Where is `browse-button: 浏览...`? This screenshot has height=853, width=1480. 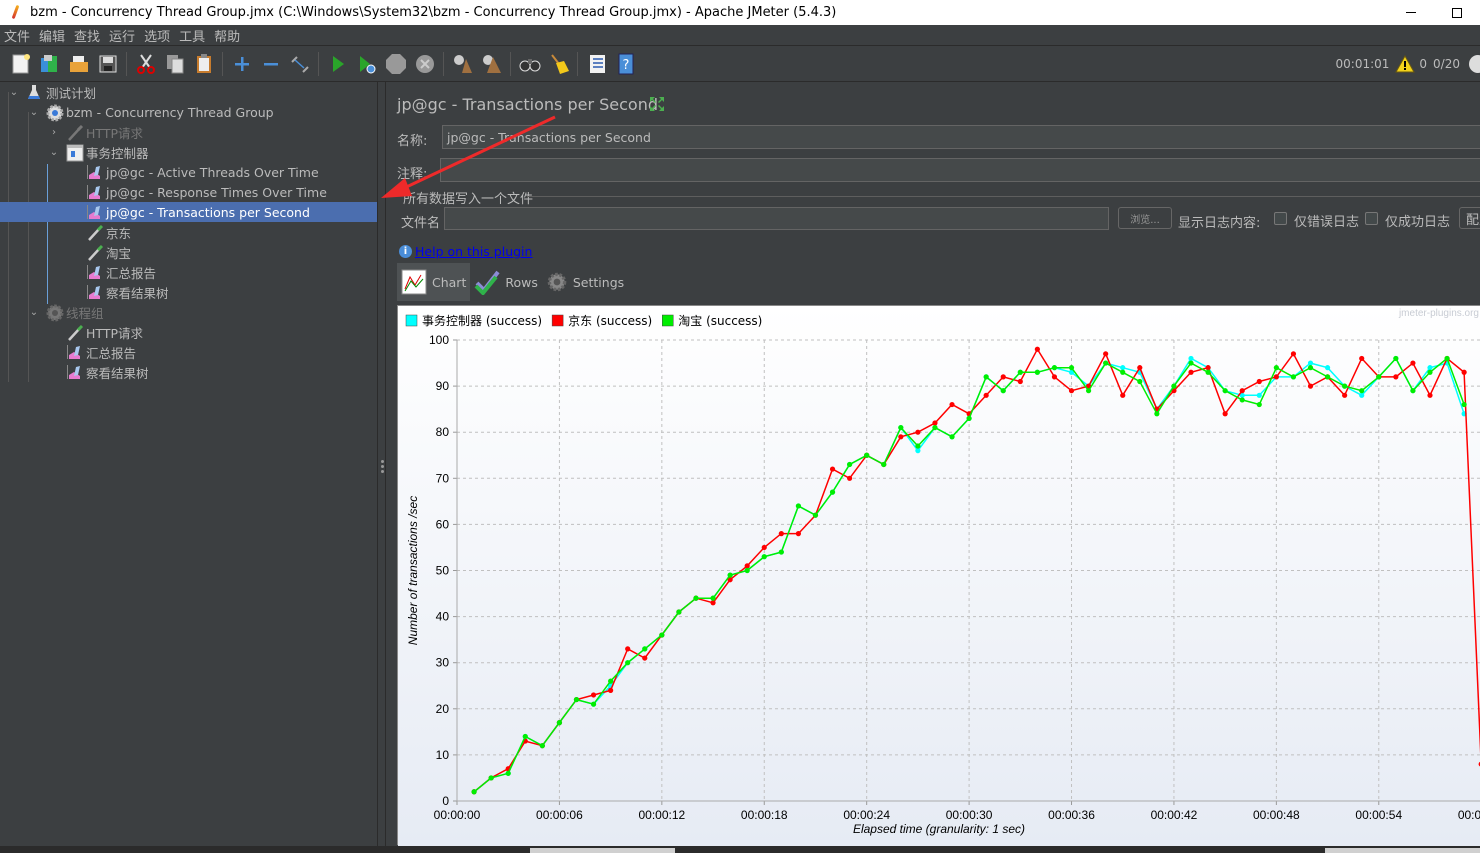
browse-button: 浏览... is located at coordinates (1145, 218).